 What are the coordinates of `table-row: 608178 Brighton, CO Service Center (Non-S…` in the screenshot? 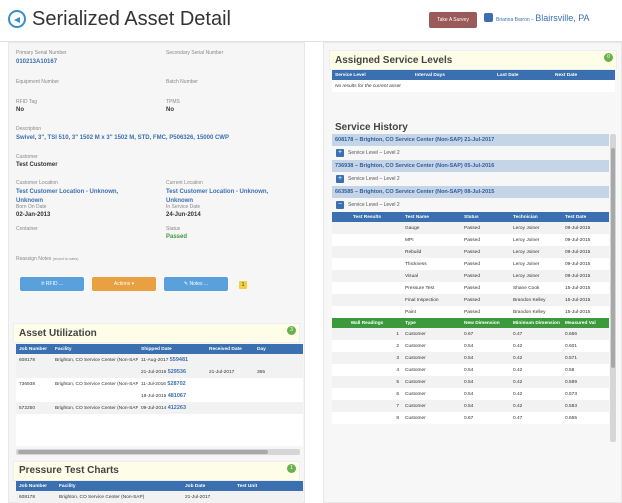 It's located at (159, 497).